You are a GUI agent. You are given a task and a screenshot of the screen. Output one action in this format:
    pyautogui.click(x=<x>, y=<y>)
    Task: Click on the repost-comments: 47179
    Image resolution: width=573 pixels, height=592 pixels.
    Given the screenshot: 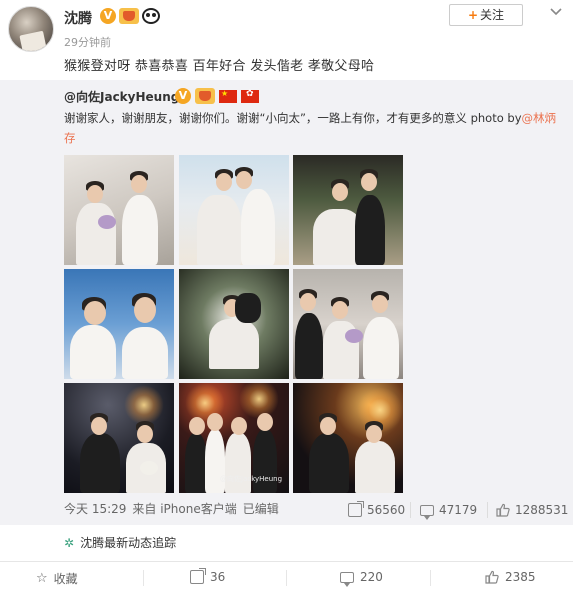 What is the action you would take?
    pyautogui.click(x=448, y=510)
    